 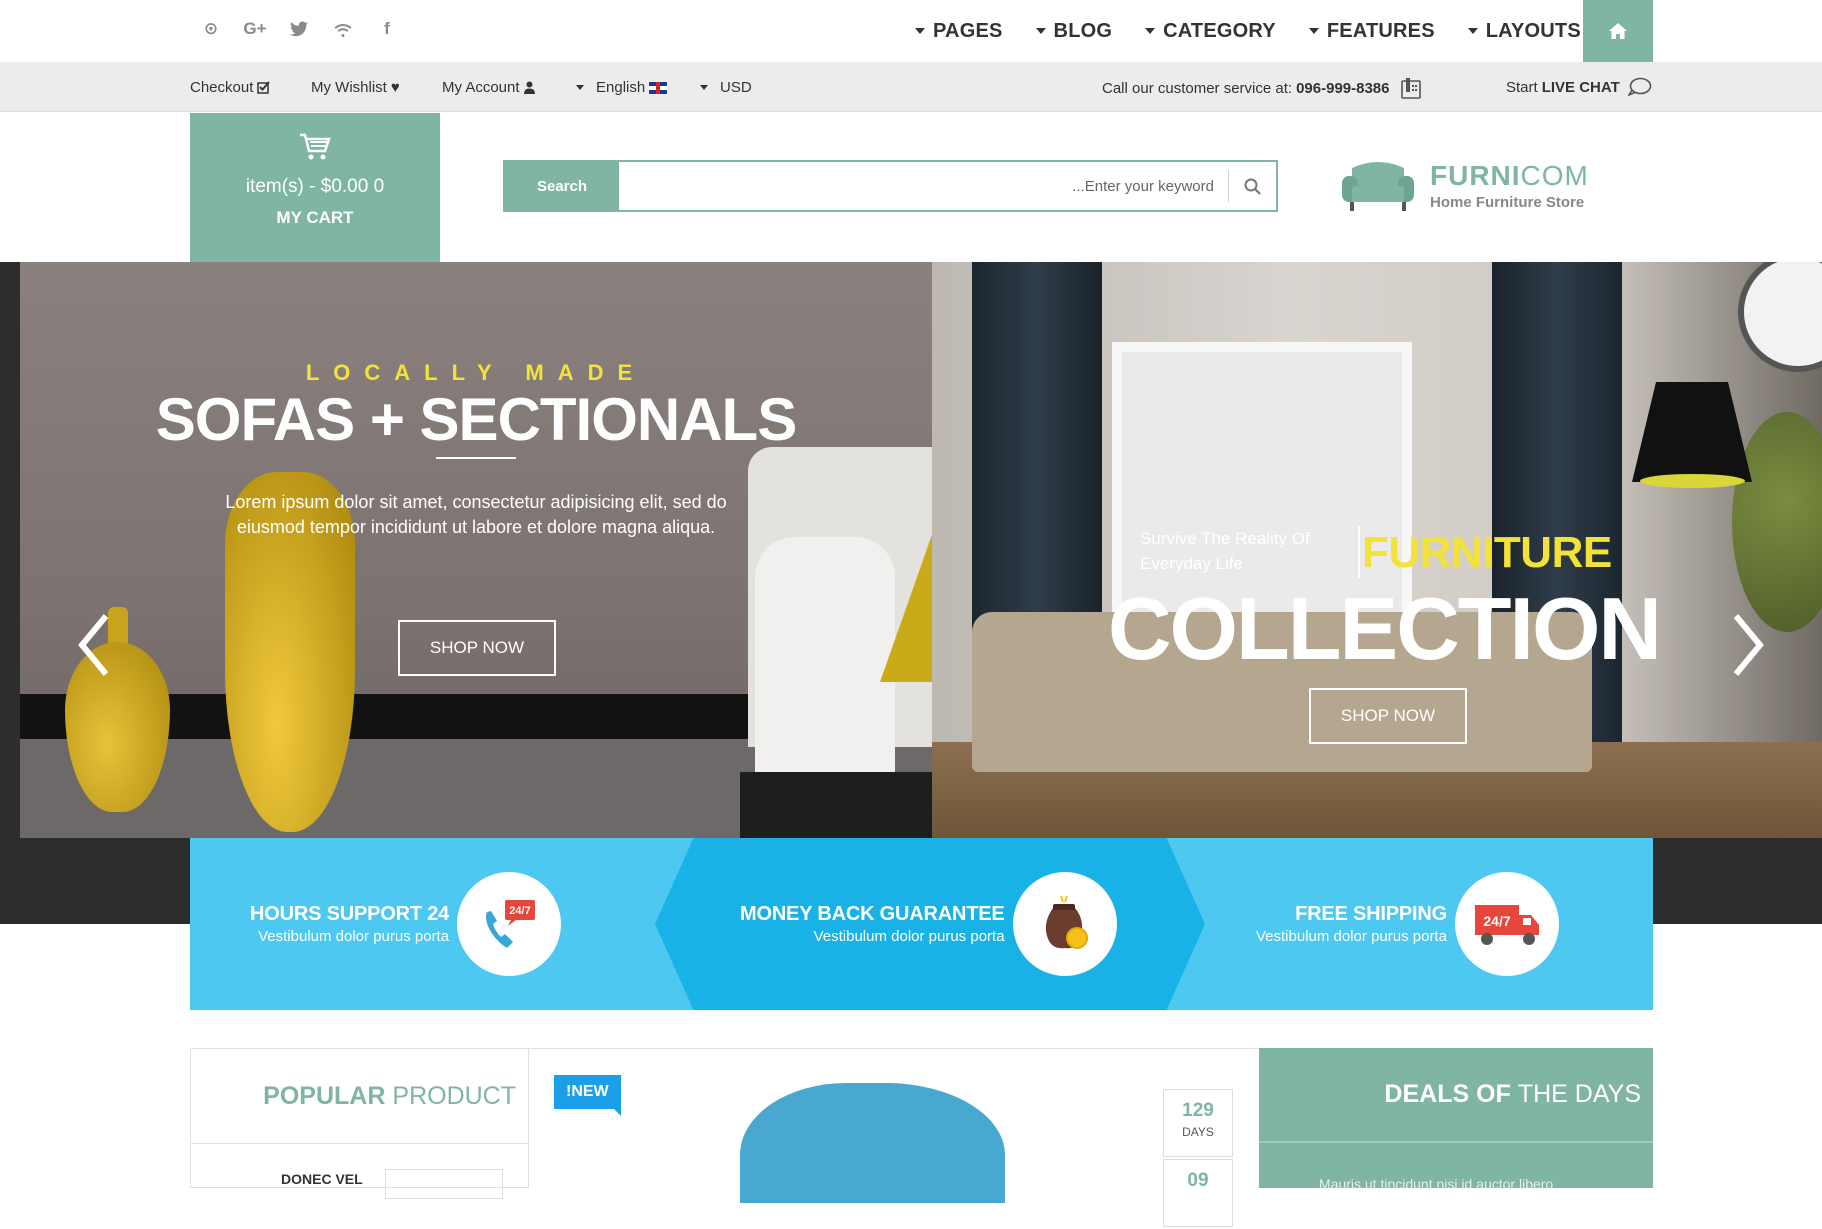 I want to click on uk-flag-icon, so click(x=658, y=87).